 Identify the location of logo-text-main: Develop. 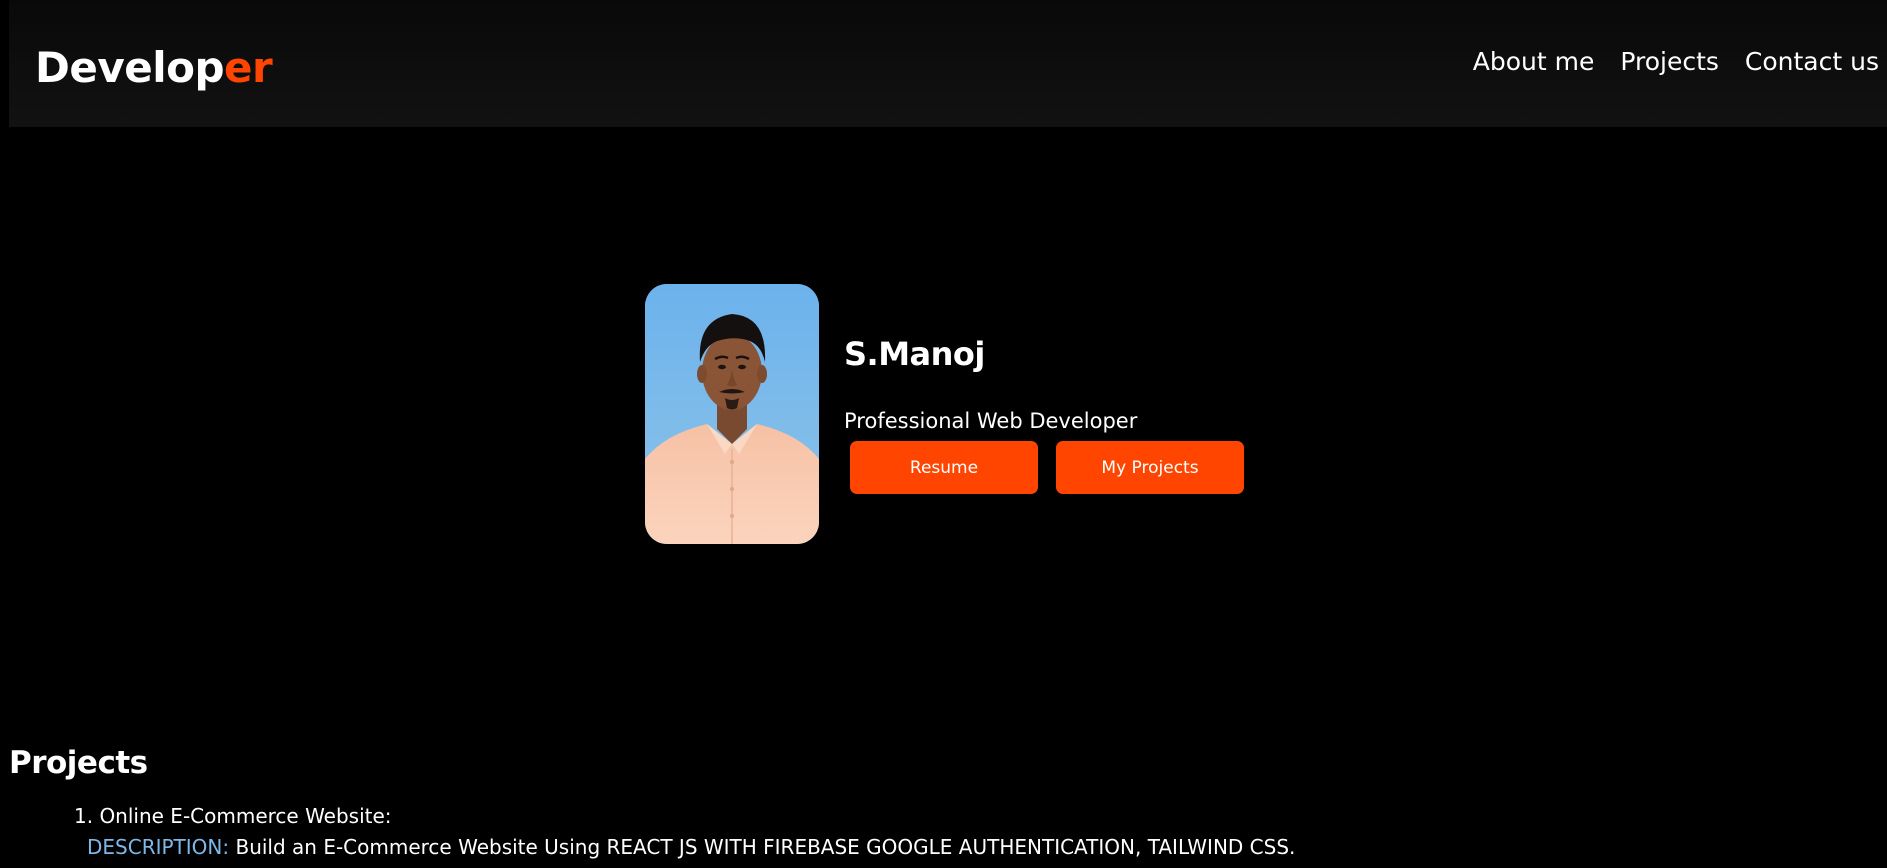
(130, 67).